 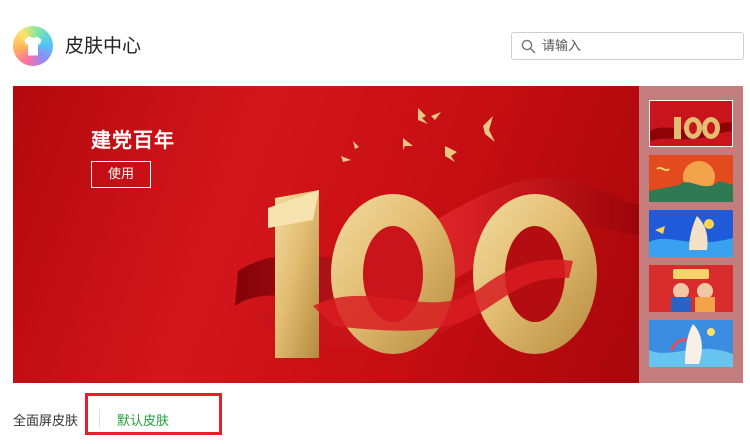 I want to click on tab-fullscreen-skins: 全面屏皮肤, so click(x=45, y=419).